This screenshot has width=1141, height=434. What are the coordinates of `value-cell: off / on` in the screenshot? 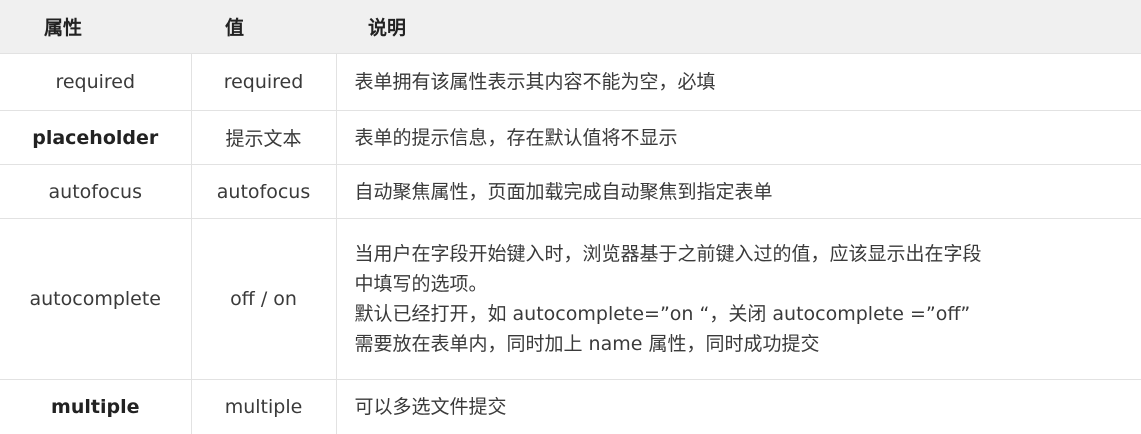 It's located at (263, 299).